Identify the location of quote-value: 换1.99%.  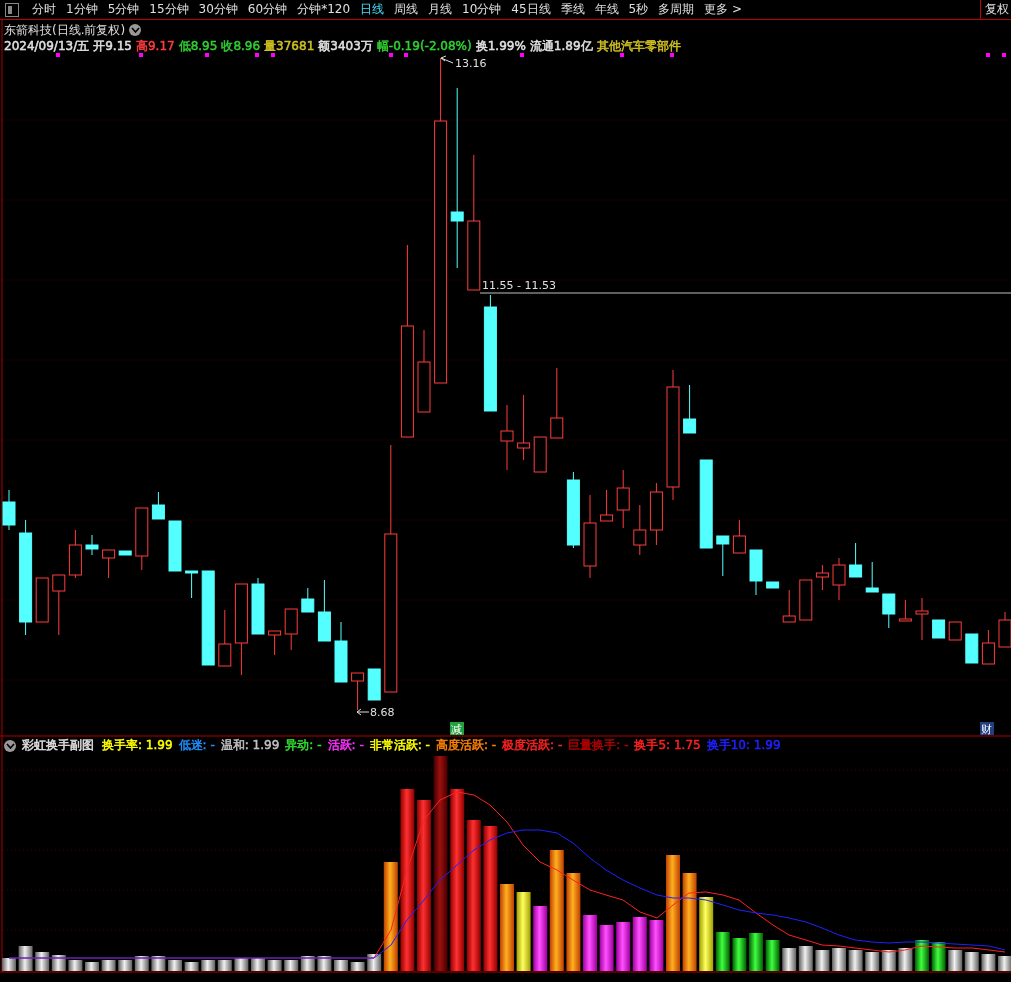
(500, 46).